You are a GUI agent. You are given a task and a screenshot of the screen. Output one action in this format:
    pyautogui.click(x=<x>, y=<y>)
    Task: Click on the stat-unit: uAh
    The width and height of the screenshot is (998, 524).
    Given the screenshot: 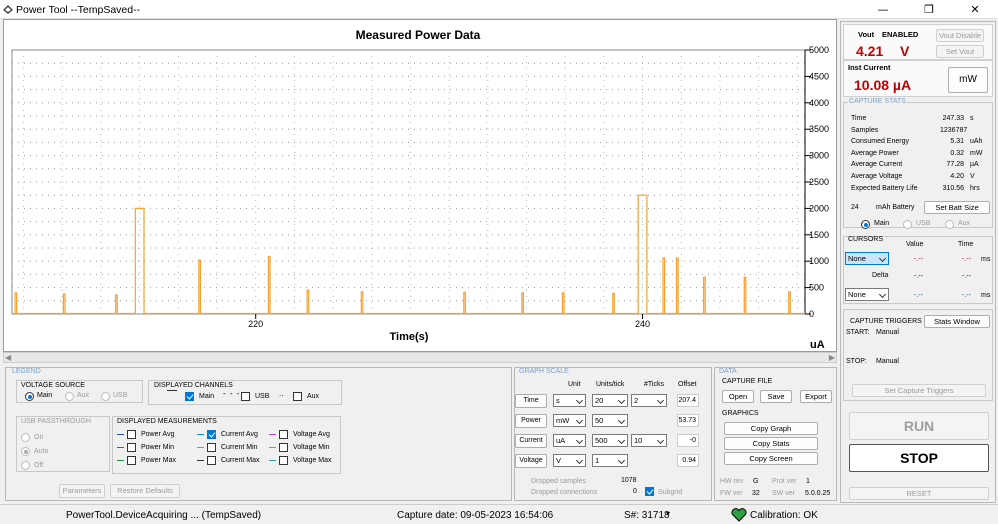 What is the action you would take?
    pyautogui.click(x=976, y=142)
    